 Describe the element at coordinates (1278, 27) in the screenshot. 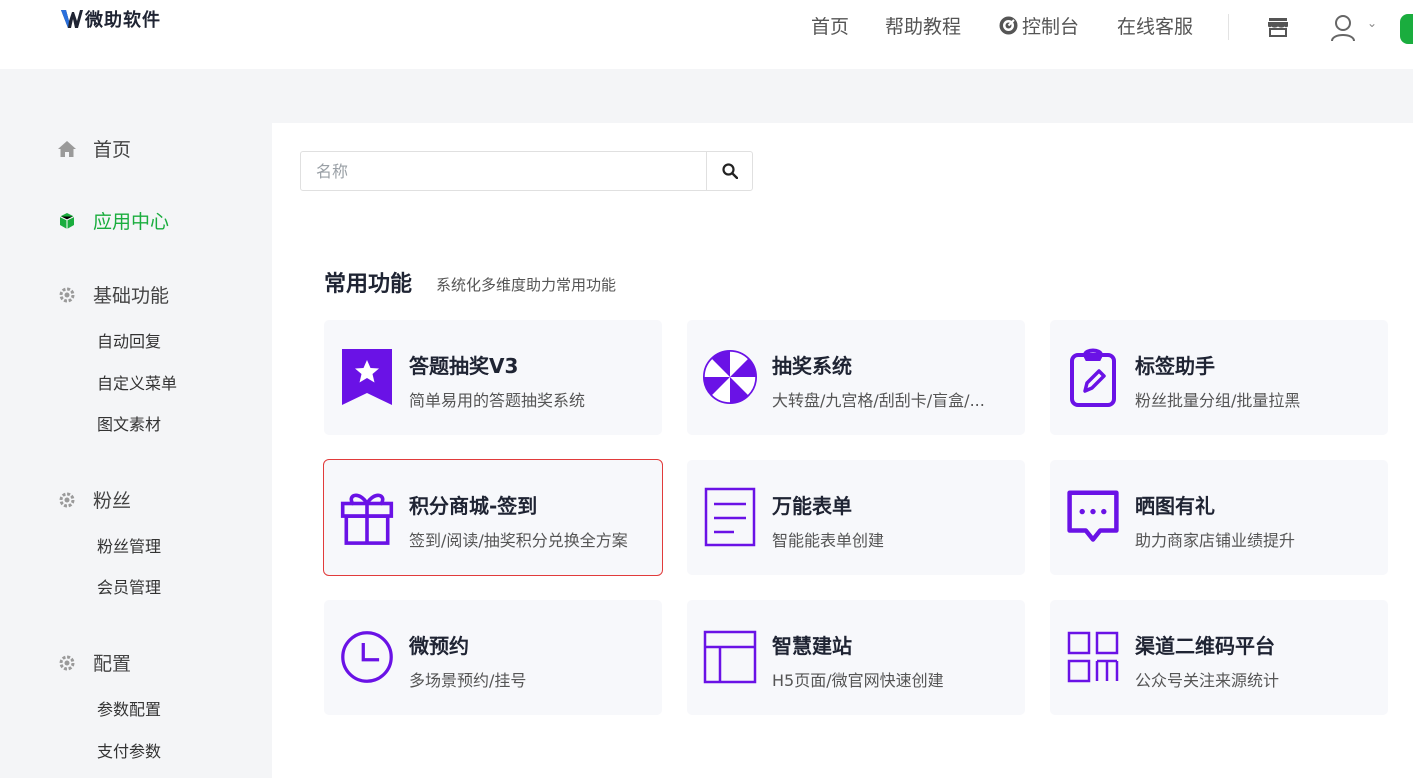

I see `store-icon` at that location.